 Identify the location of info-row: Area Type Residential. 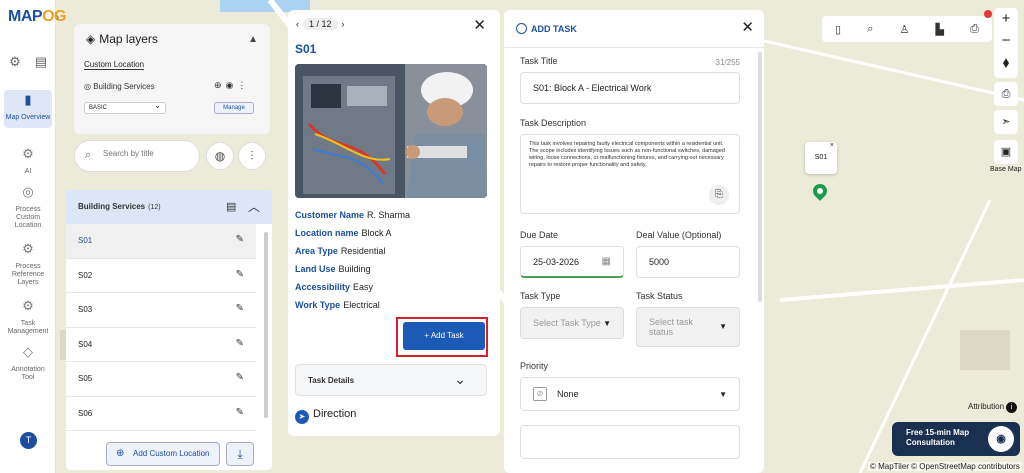
(340, 251).